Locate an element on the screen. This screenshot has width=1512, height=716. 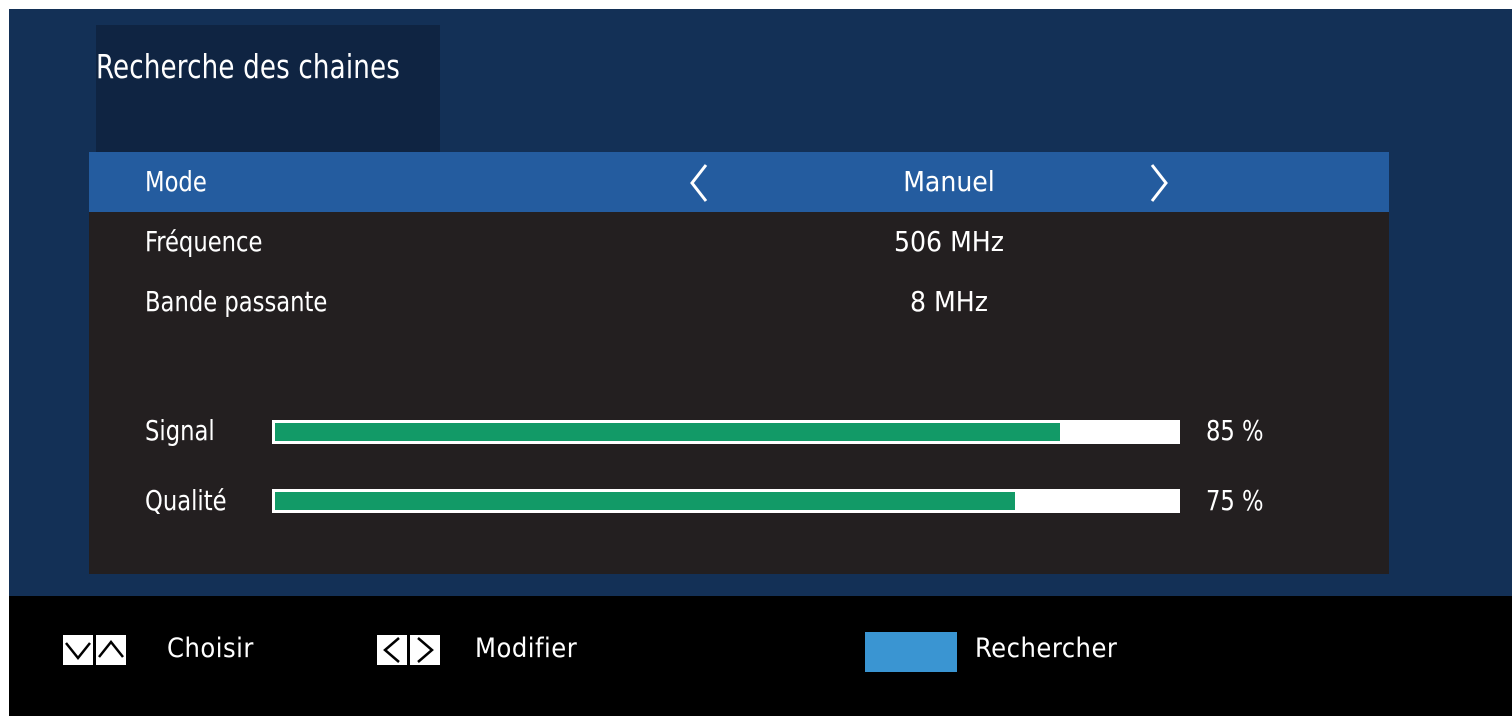
quality-meter is located at coordinates (726, 501).